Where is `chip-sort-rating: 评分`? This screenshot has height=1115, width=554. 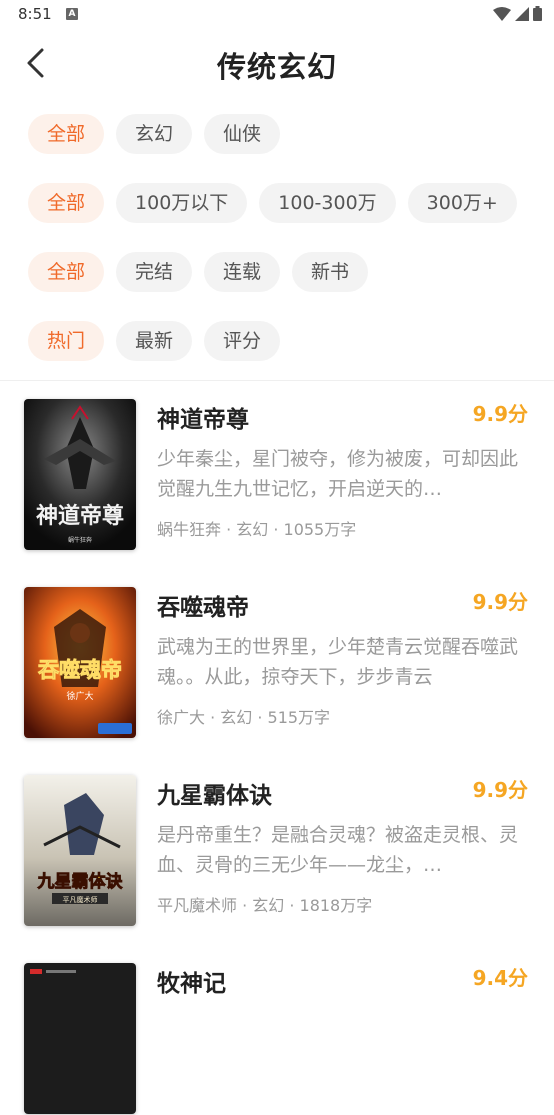
chip-sort-rating: 评分 is located at coordinates (242, 341).